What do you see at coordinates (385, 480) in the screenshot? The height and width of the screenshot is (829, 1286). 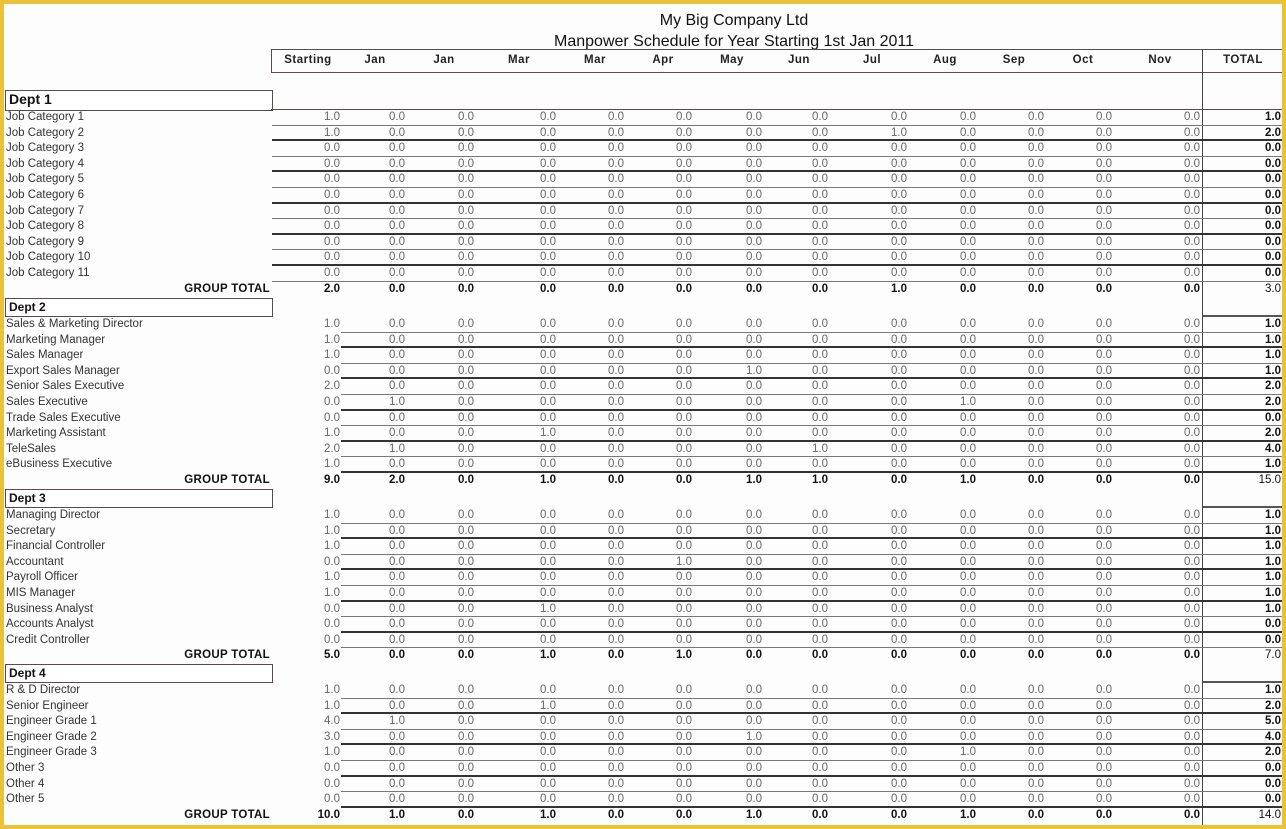 I see `group-total-cell: 2.0` at bounding box center [385, 480].